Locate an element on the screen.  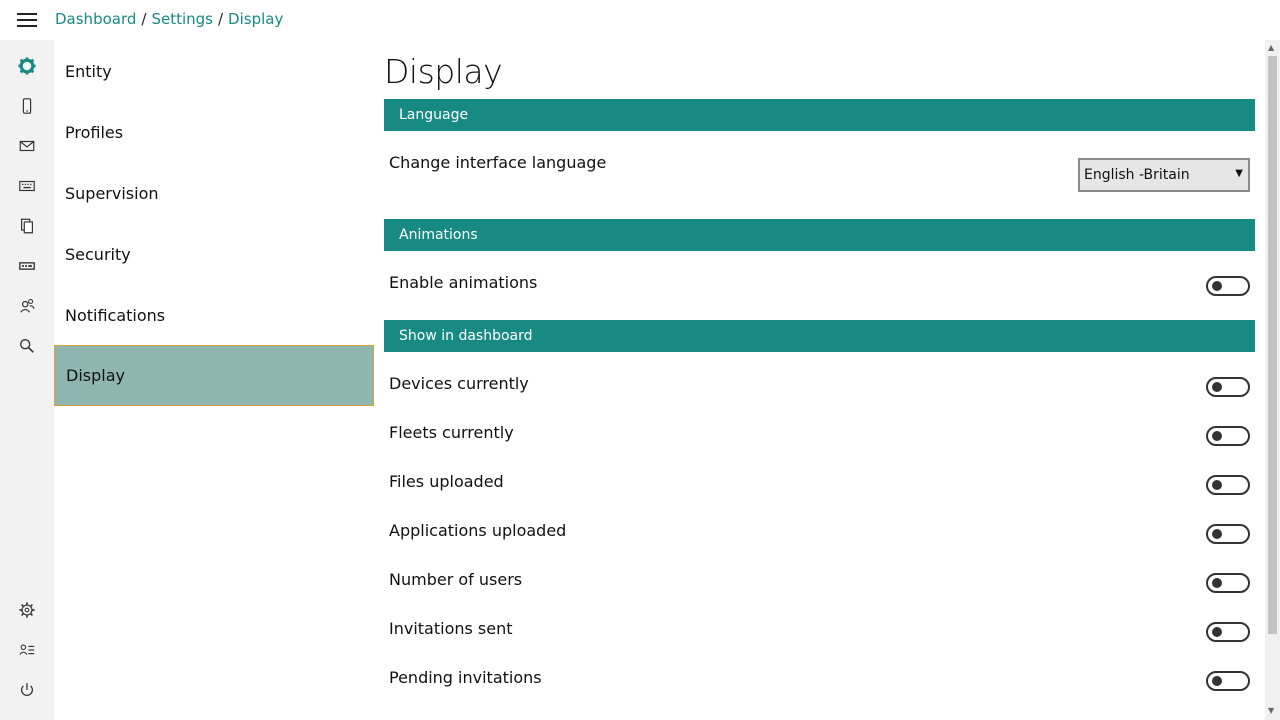
vertical-scrollbar: ▲ ▼ is located at coordinates (1272, 380).